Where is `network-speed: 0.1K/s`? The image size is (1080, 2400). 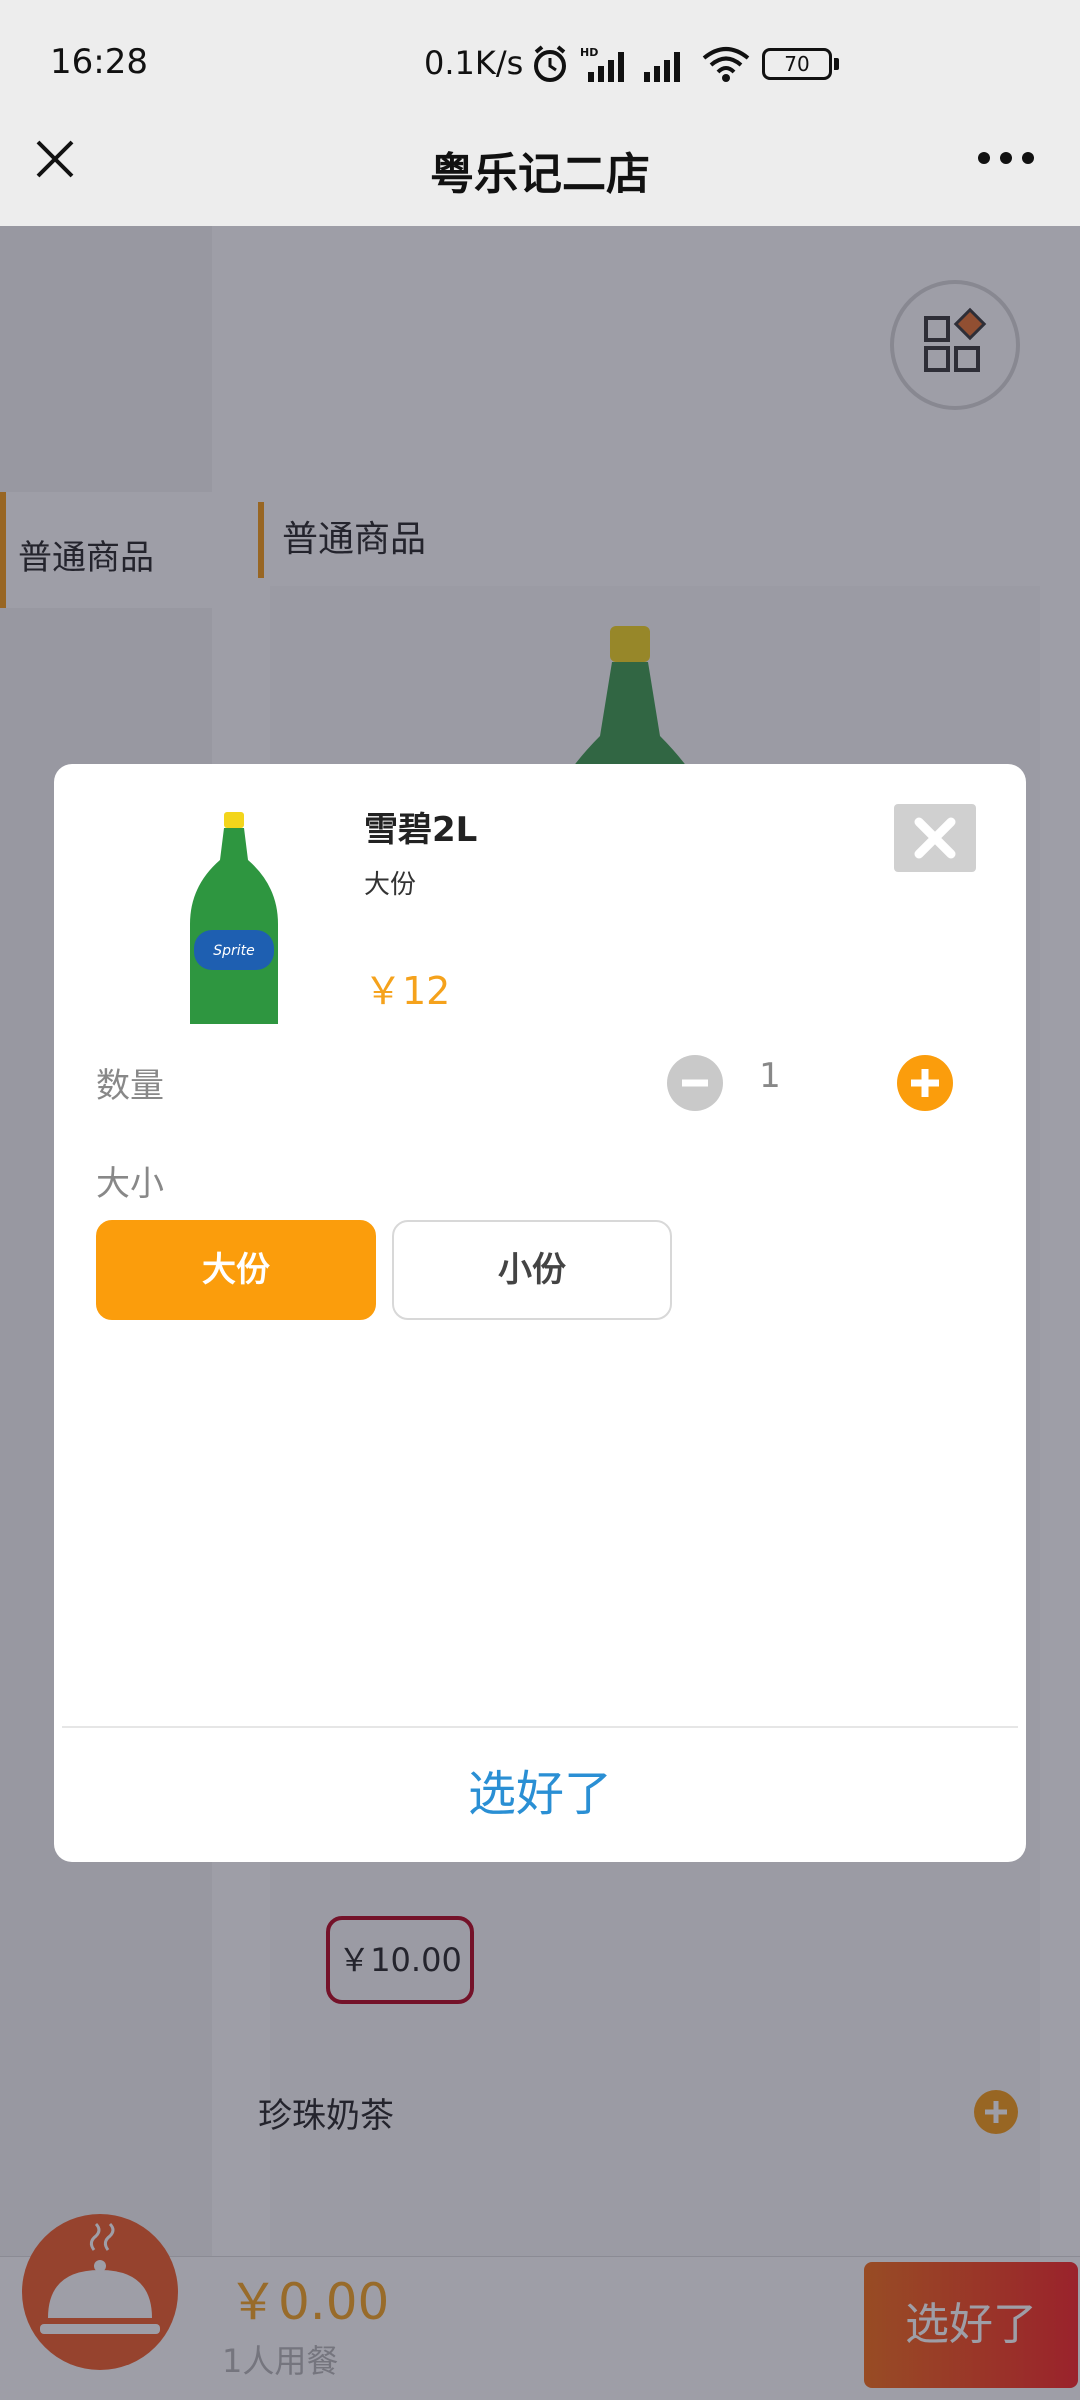 network-speed: 0.1K/s is located at coordinates (474, 63).